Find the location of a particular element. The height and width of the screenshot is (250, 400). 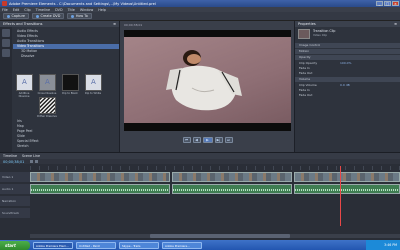

create-dvd-label: Create DVD is located at coordinates (50, 16).